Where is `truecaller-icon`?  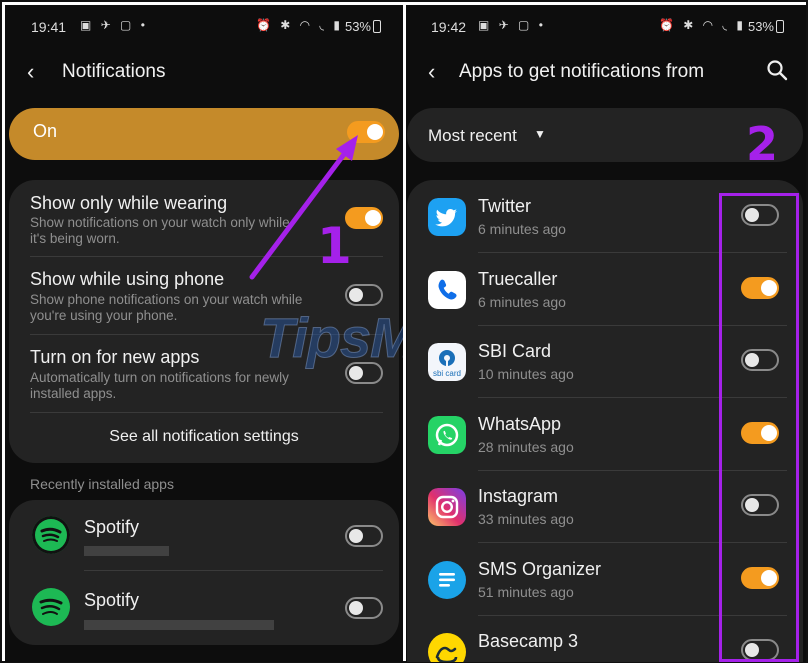 truecaller-icon is located at coordinates (447, 289).